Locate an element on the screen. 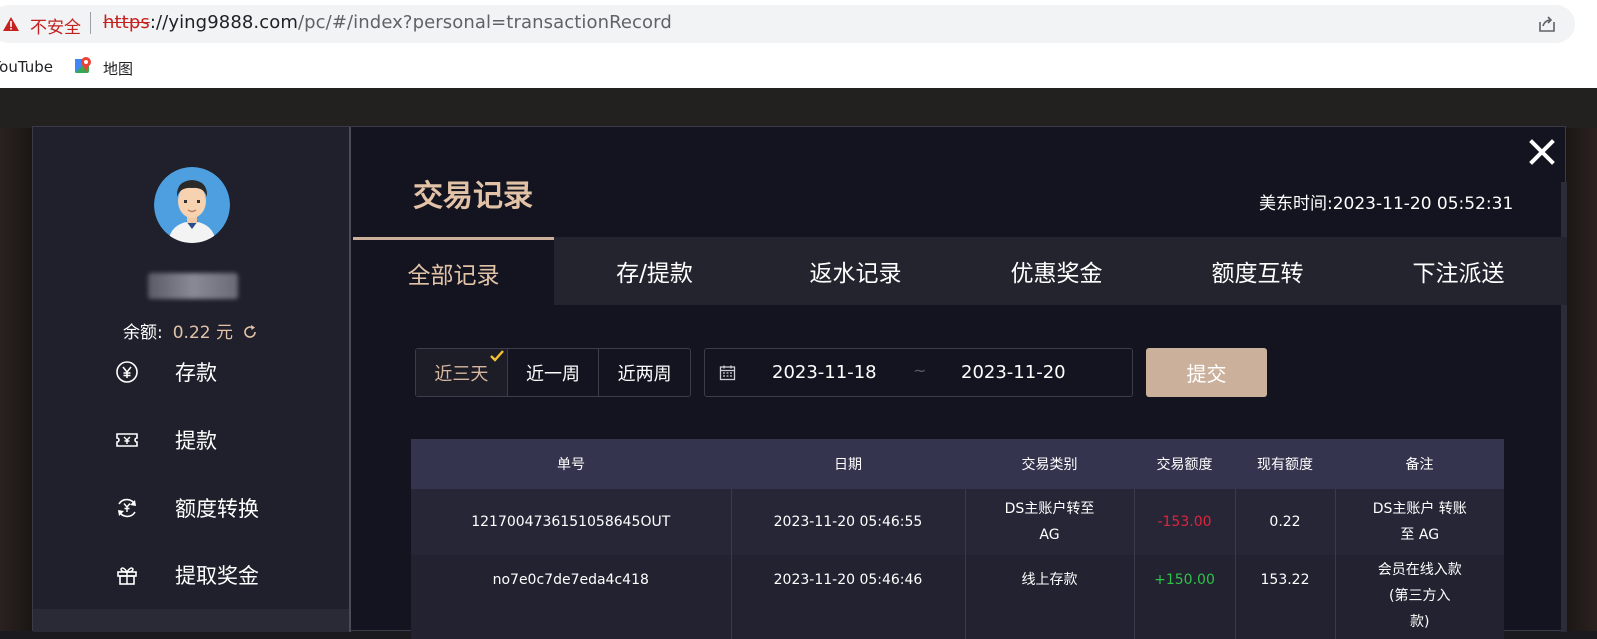 The width and height of the screenshot is (1597, 639). us-eastern-time: 美东时间:2023-11-20 05:52:31 is located at coordinates (1386, 204).